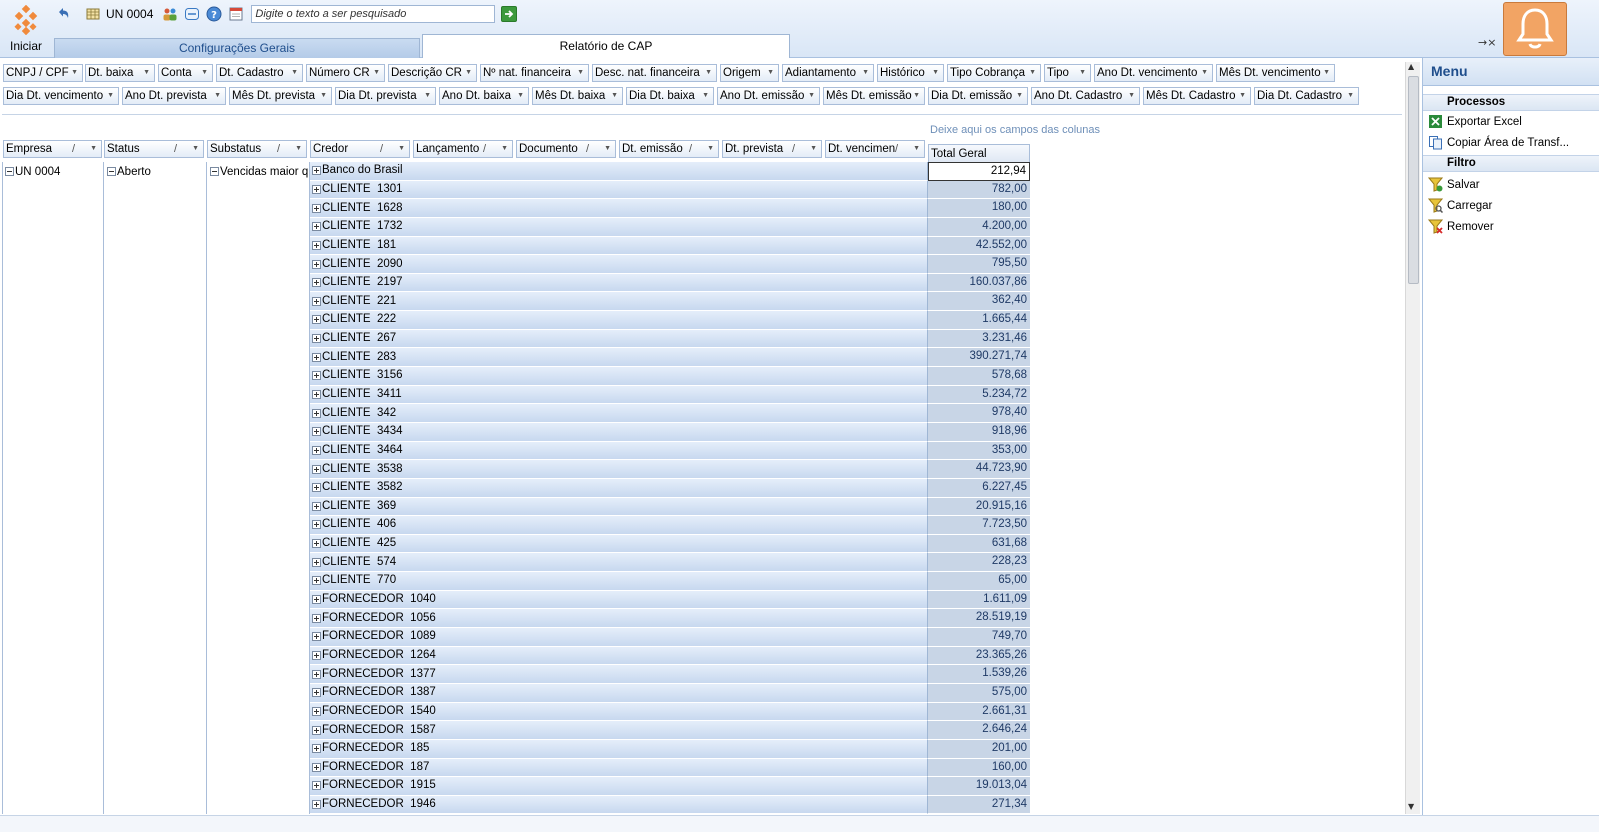 Image resolution: width=1599 pixels, height=832 pixels. I want to click on total-cell: 353,00, so click(979, 451).